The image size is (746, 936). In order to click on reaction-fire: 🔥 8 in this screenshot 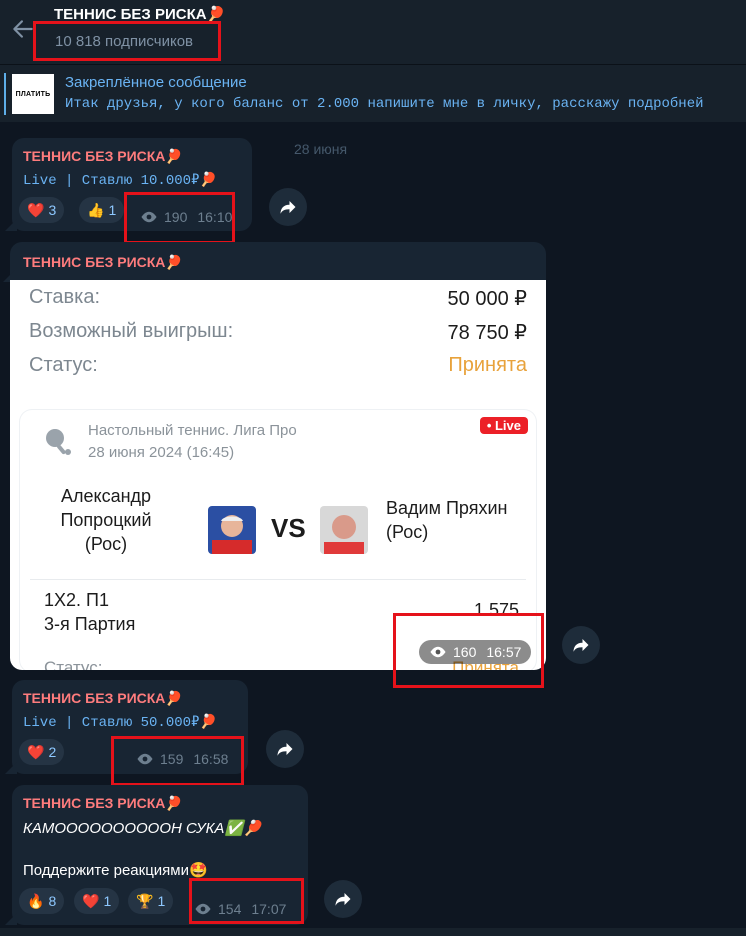, I will do `click(42, 901)`.